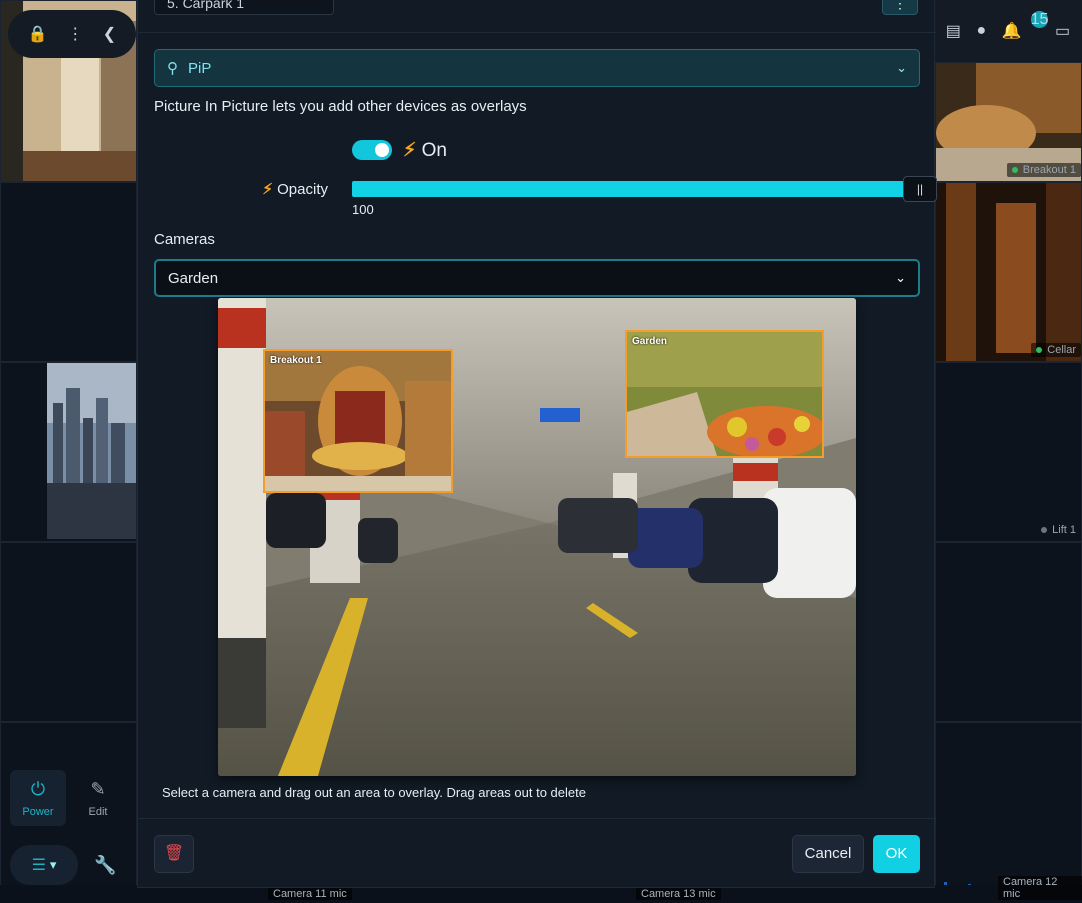  Describe the element at coordinates (636, 189) in the screenshot. I see `opacity-slider-track` at that location.